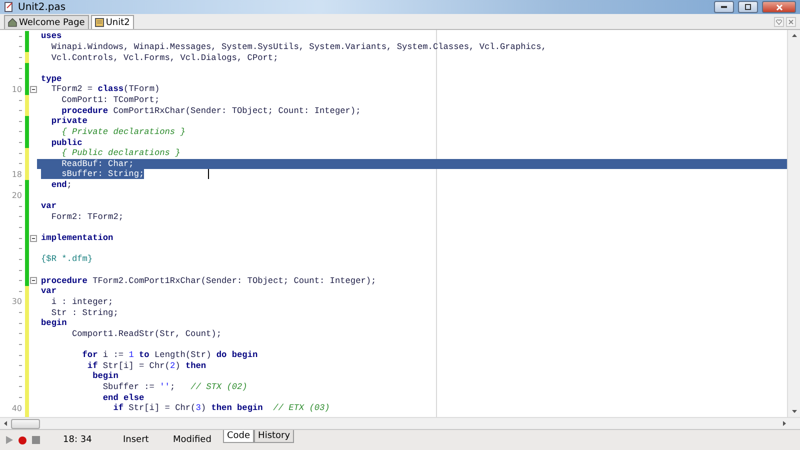 The image size is (800, 450). I want to click on code-text: 2, so click(173, 365).